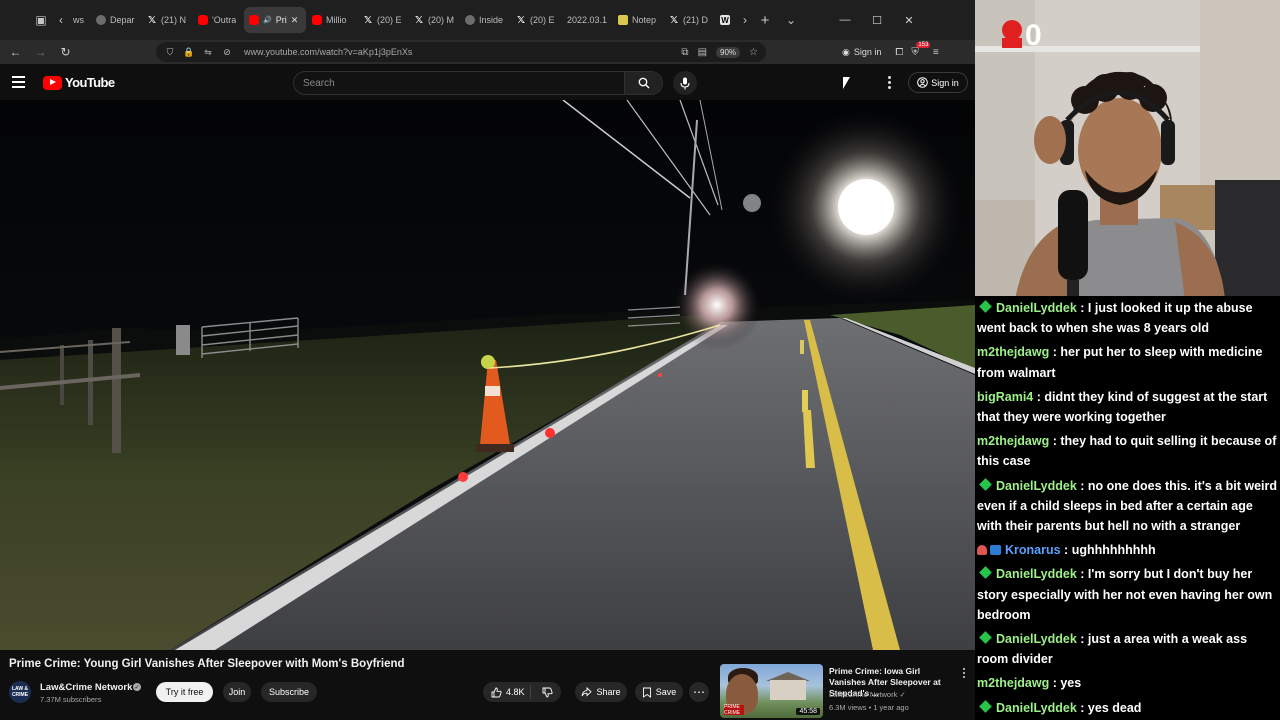  I want to click on reload-icon: ↻, so click(65, 52).